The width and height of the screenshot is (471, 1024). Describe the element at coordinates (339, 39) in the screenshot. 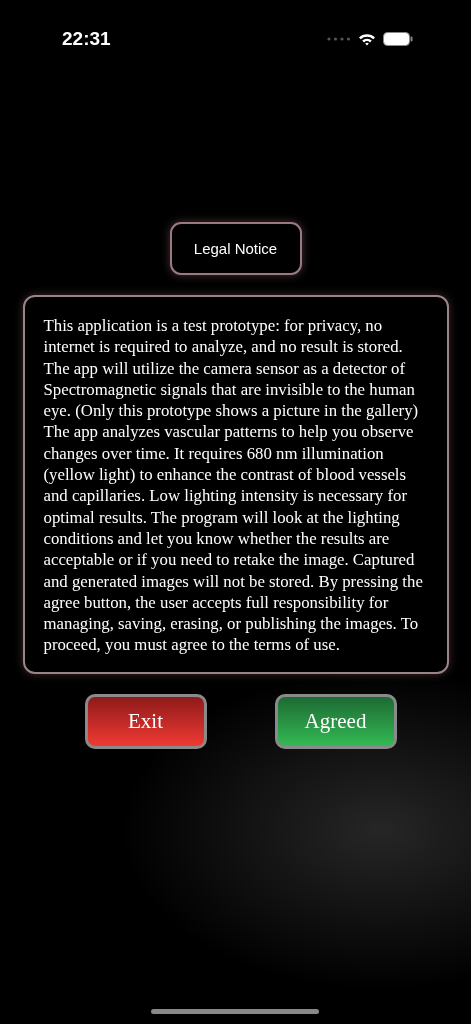

I see `signal-icon` at that location.